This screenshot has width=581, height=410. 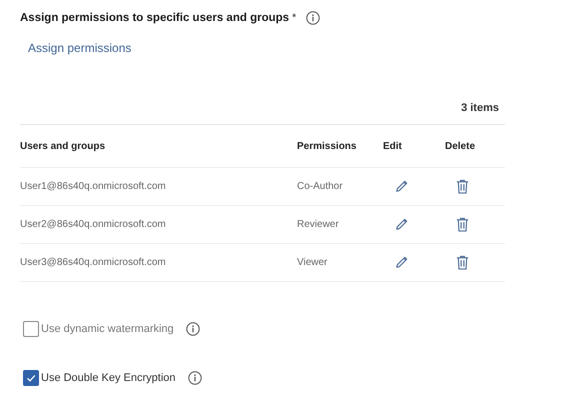 I want to click on table-cell-text: Co-Author, so click(x=320, y=186).